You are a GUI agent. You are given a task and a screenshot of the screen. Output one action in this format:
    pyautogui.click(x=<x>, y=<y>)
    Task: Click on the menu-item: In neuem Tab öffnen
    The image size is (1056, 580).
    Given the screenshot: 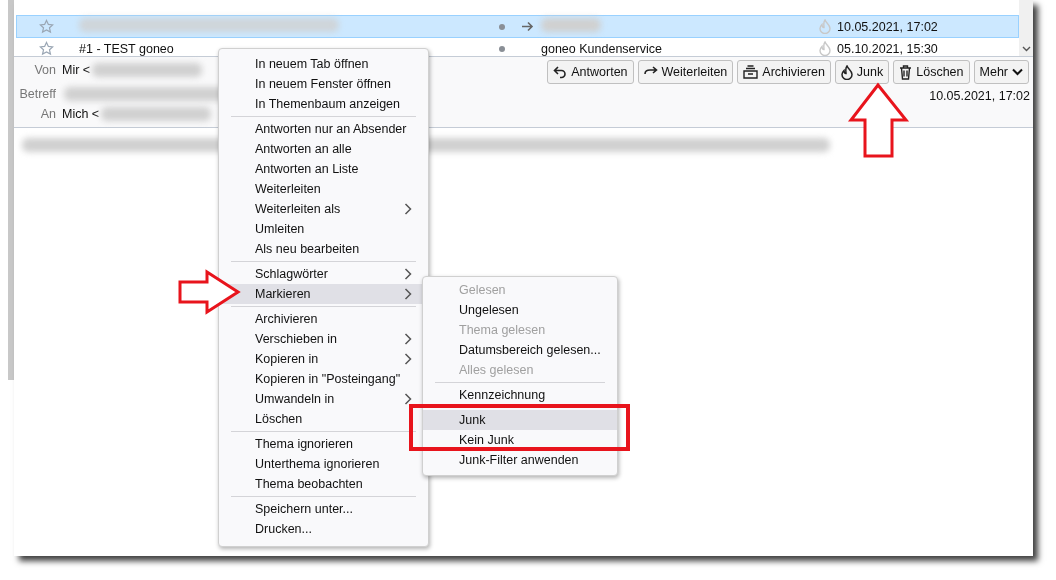 What is the action you would take?
    pyautogui.click(x=323, y=64)
    